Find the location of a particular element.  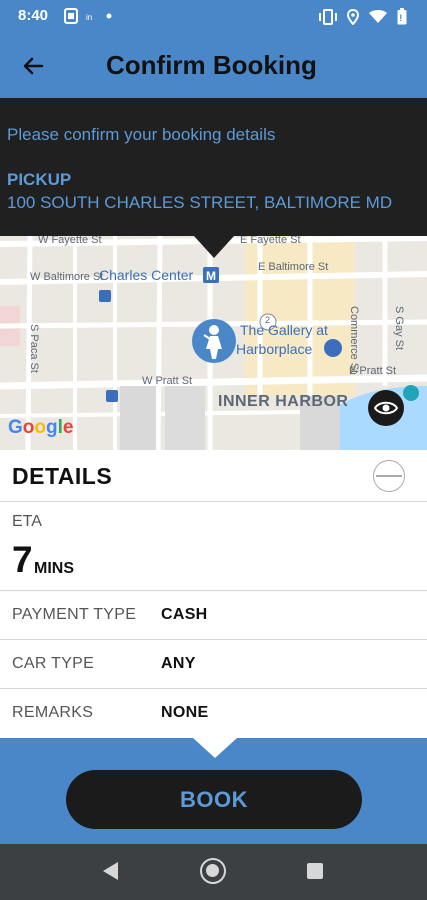

nav-back-icon is located at coordinates (110, 871).